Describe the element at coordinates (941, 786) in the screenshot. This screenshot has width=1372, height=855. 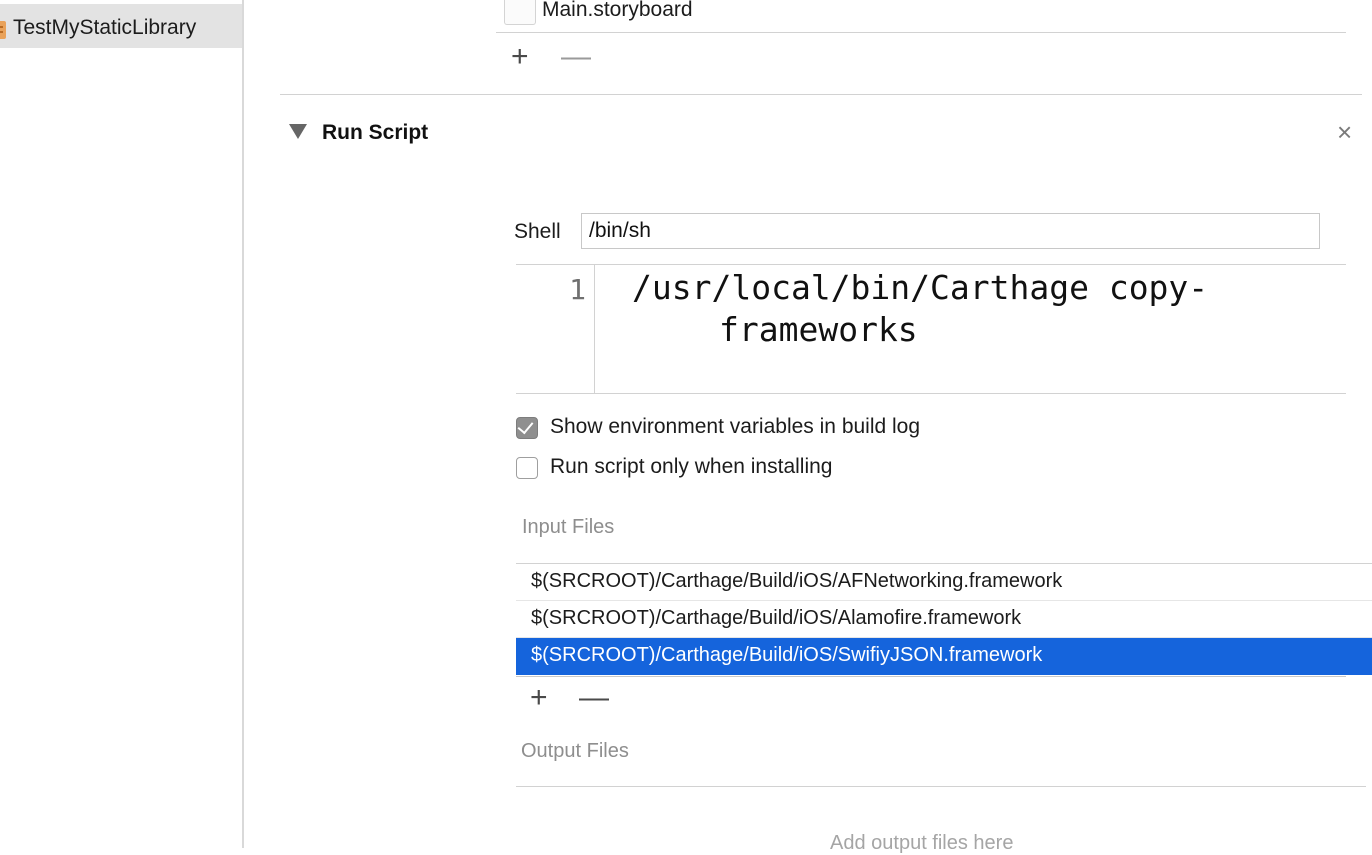
I see `output-list-divider` at that location.